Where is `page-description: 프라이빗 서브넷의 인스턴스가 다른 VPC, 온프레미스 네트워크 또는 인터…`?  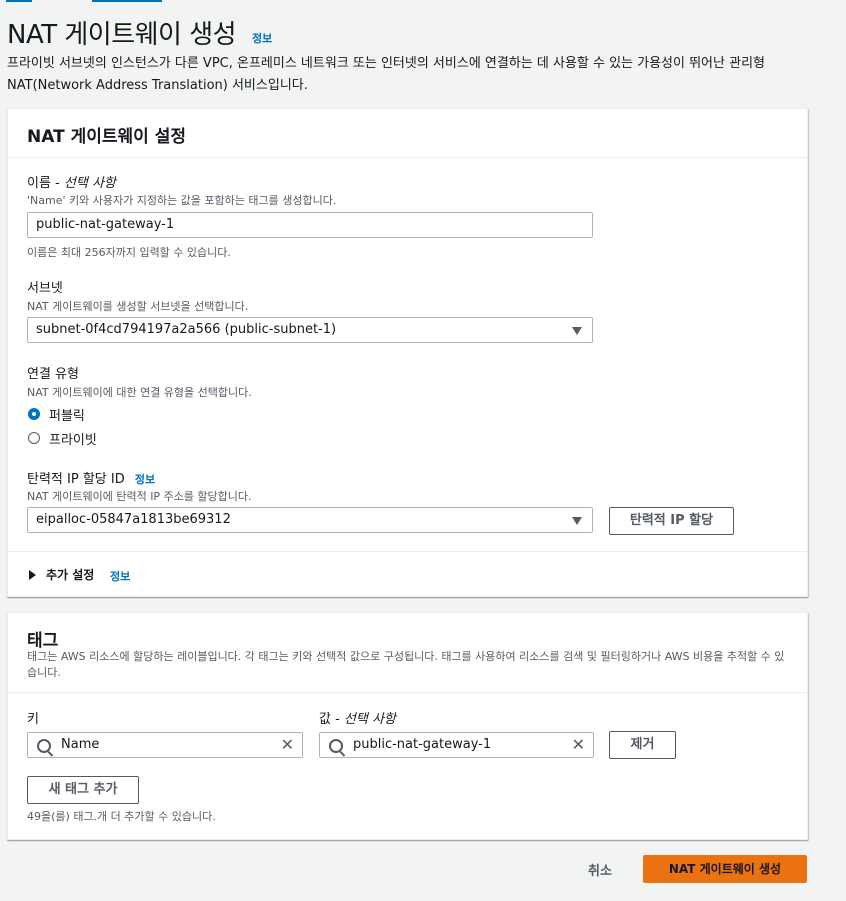 page-description: 프라이빗 서브넷의 인스턴스가 다른 VPC, 온프레미스 네트워크 또는 인터… is located at coordinates (386, 74).